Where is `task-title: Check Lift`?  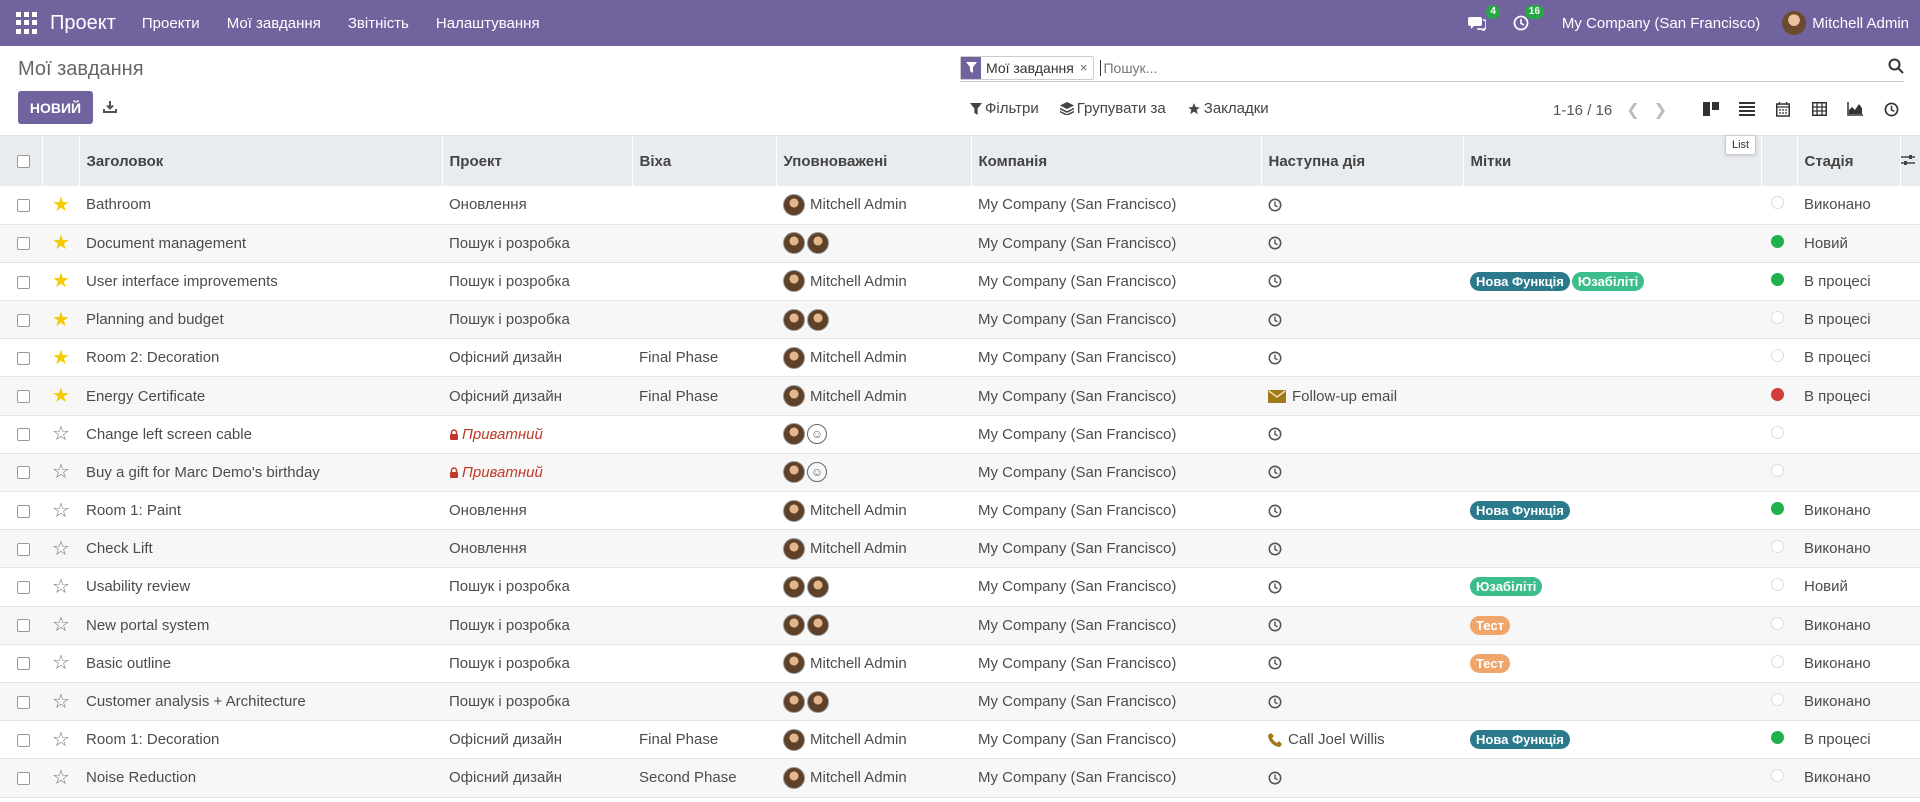
task-title: Check Lift is located at coordinates (260, 549).